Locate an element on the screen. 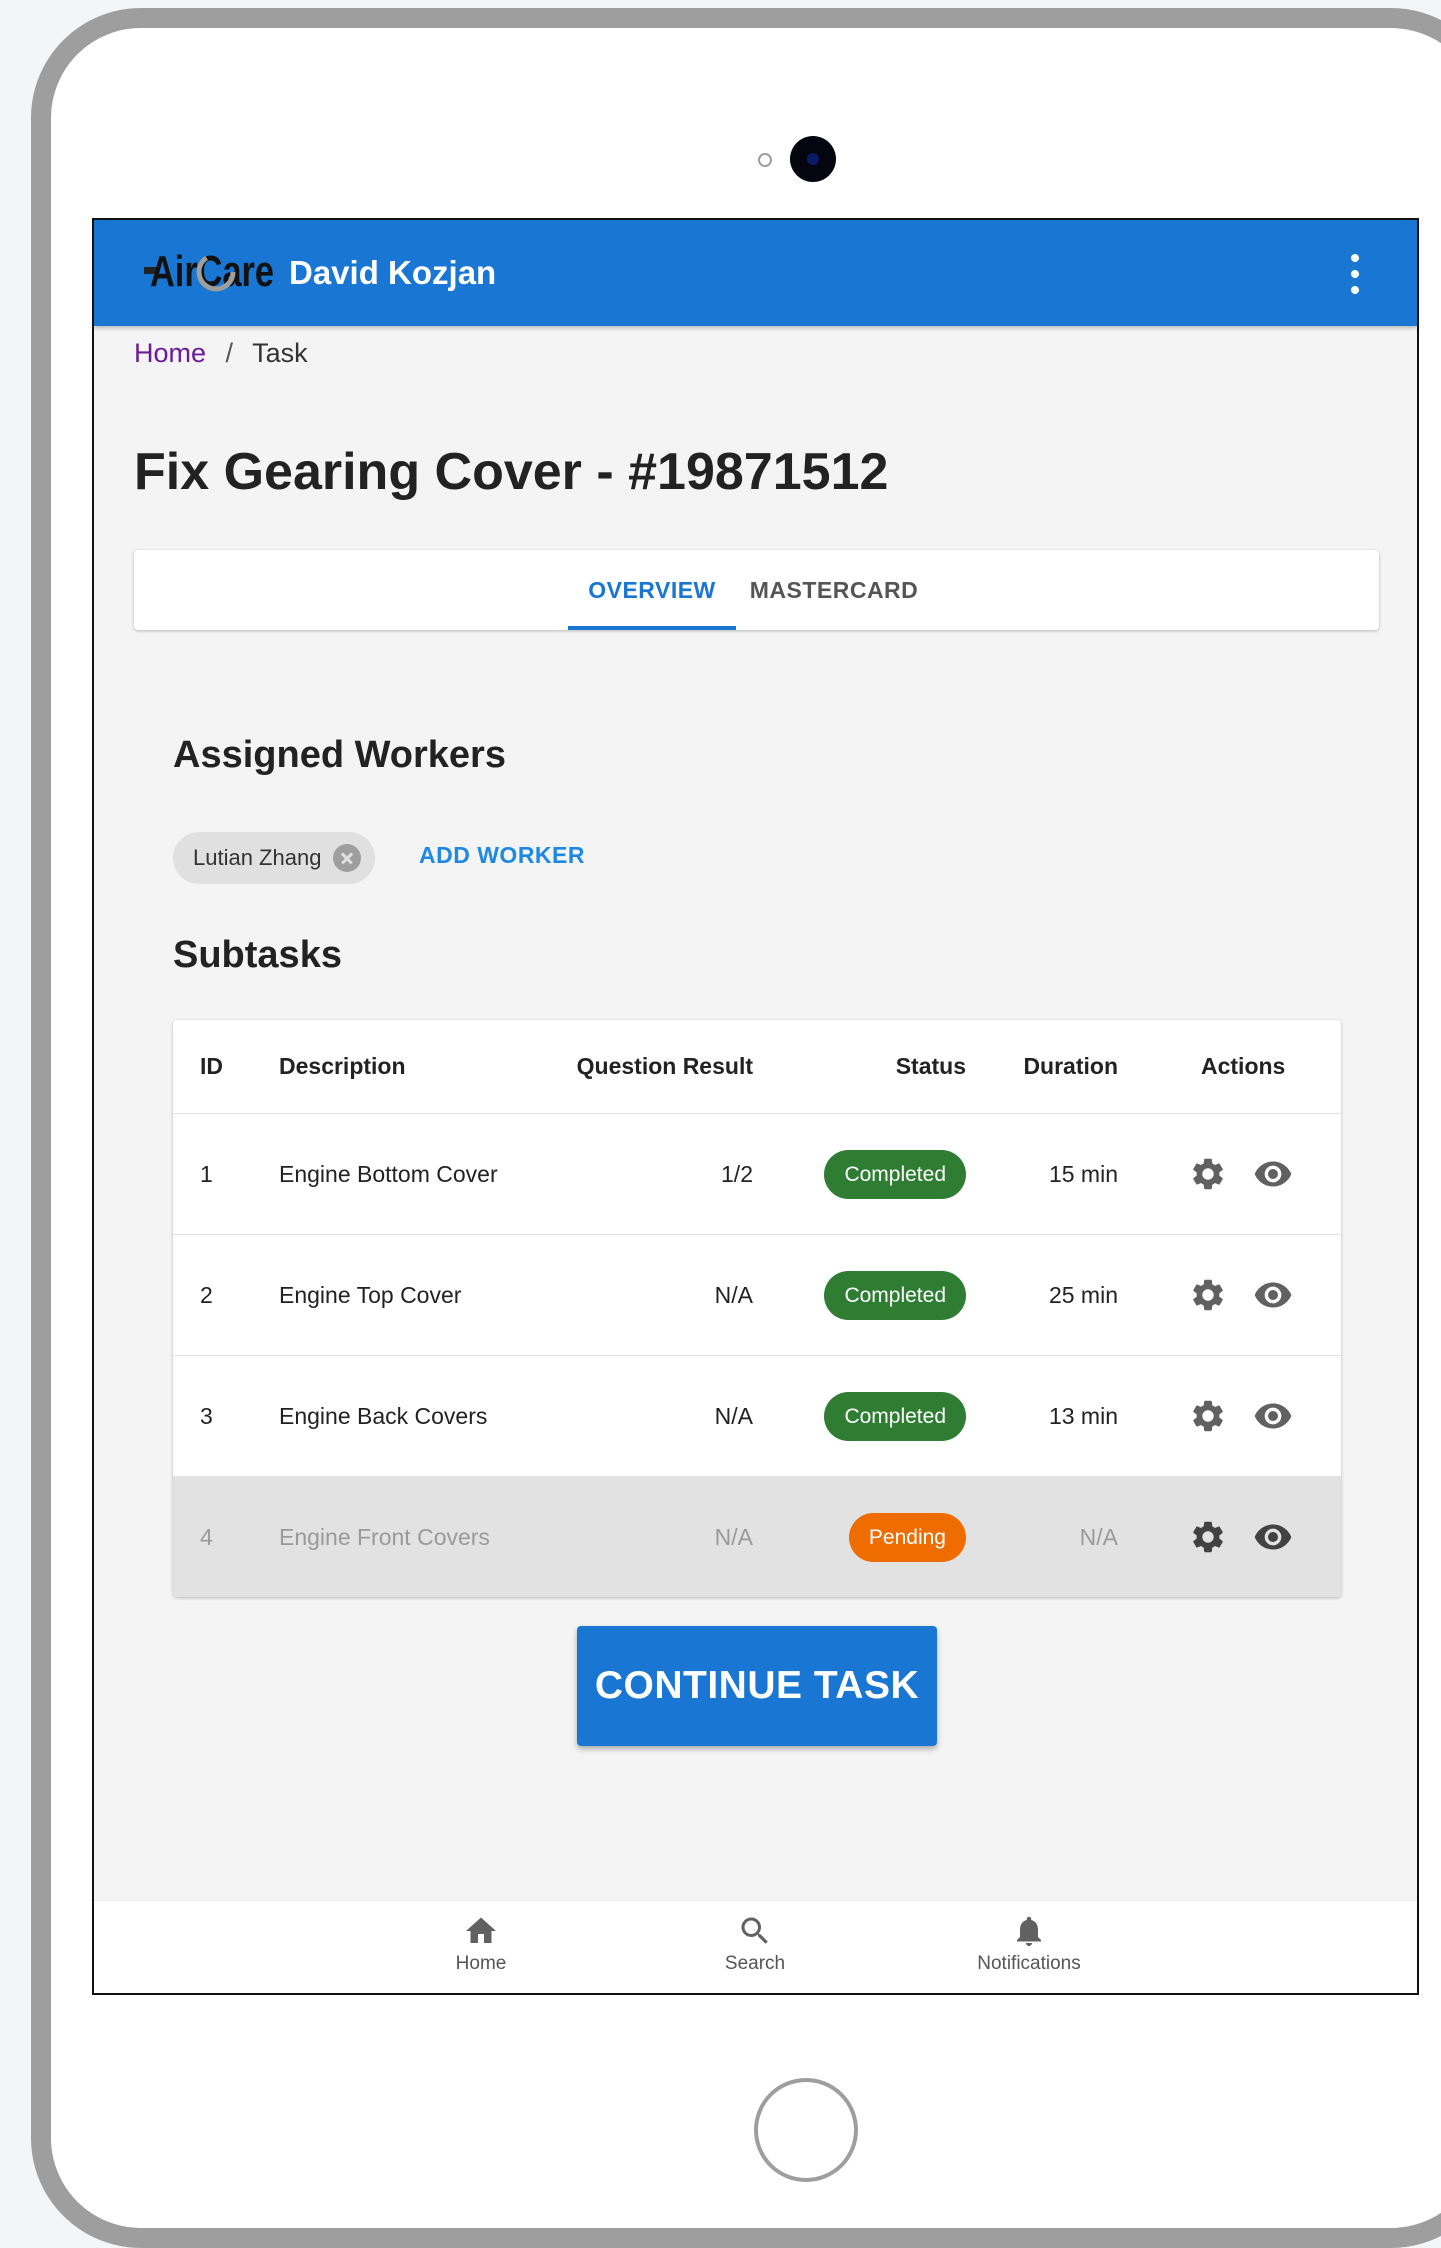 This screenshot has width=1441, height=2248. row-duration: 13 min is located at coordinates (1083, 1415).